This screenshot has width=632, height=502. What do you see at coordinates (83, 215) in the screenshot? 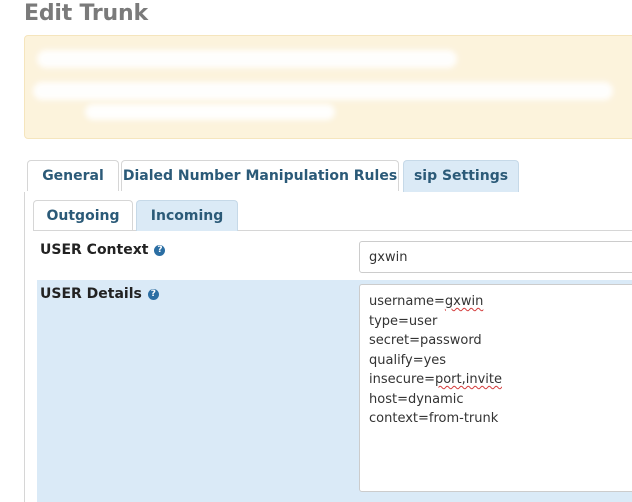
I see `subtab-outgoing: Outgoing` at bounding box center [83, 215].